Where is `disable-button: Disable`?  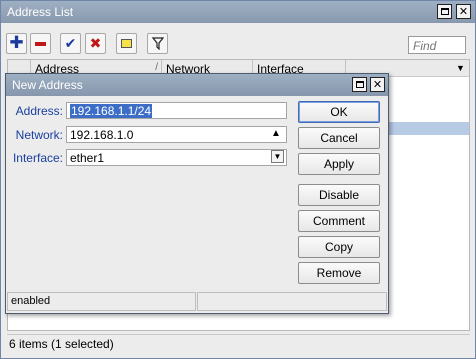
disable-button: Disable is located at coordinates (339, 195).